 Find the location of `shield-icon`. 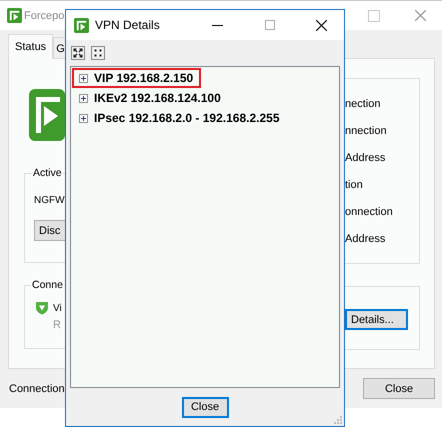

shield-icon is located at coordinates (42, 308).